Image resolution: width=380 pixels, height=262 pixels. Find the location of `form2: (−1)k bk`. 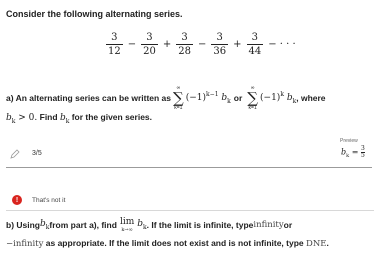

form2: (−1)k bk is located at coordinates (278, 98).